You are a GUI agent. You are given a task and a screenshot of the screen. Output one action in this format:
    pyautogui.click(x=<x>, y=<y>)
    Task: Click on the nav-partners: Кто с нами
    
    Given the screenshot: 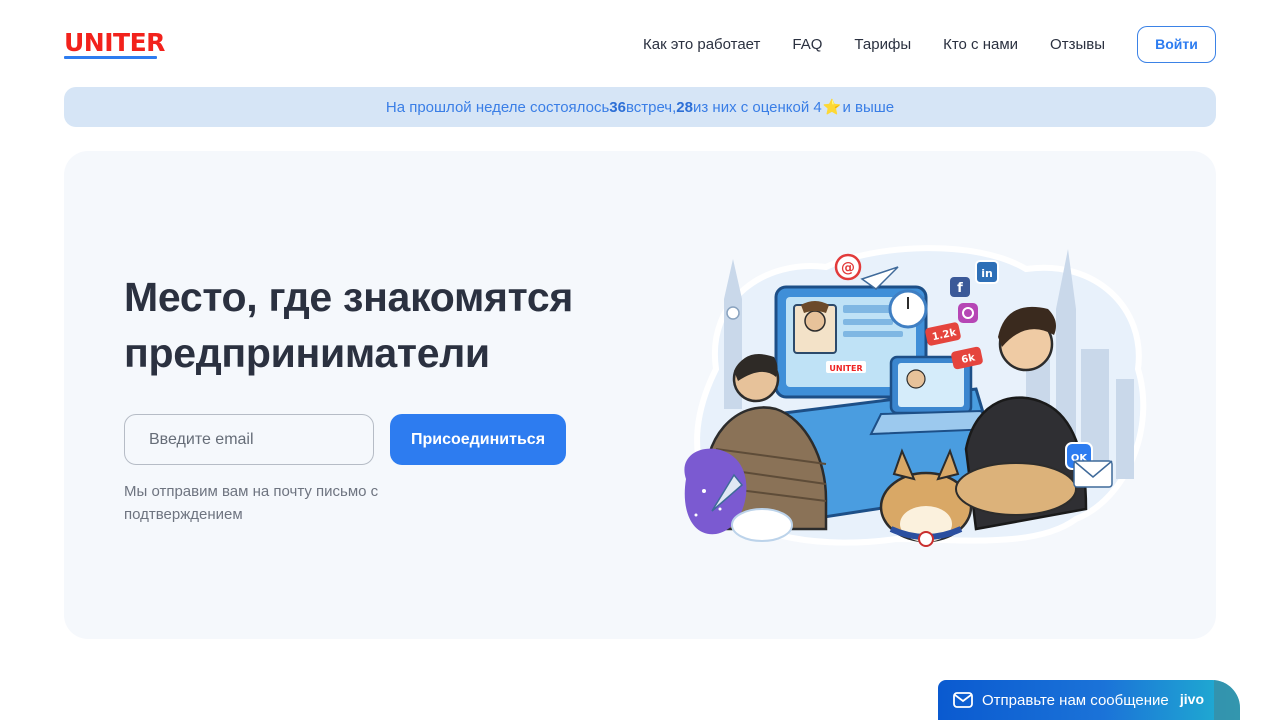 What is the action you would take?
    pyautogui.click(x=980, y=44)
    